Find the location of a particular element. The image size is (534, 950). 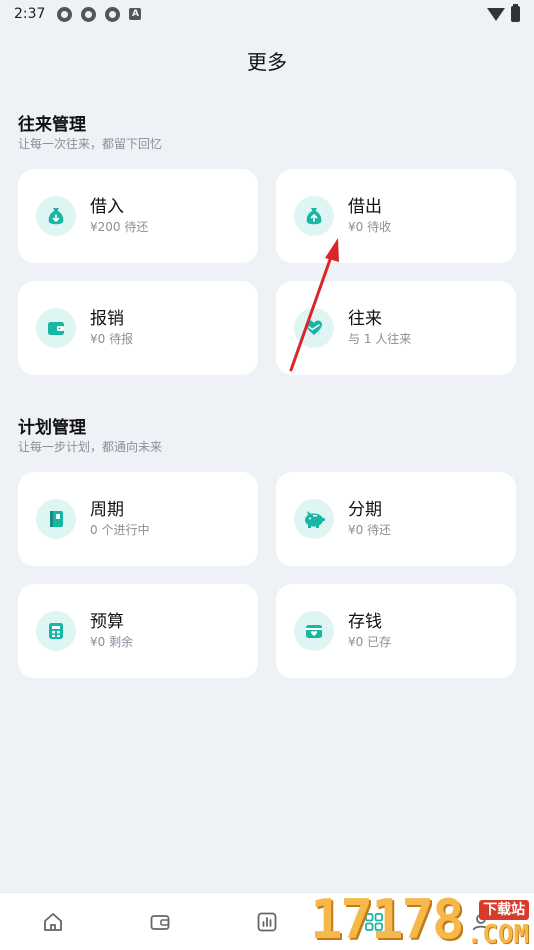

status-bar: 2:37 A is located at coordinates (267, 14).